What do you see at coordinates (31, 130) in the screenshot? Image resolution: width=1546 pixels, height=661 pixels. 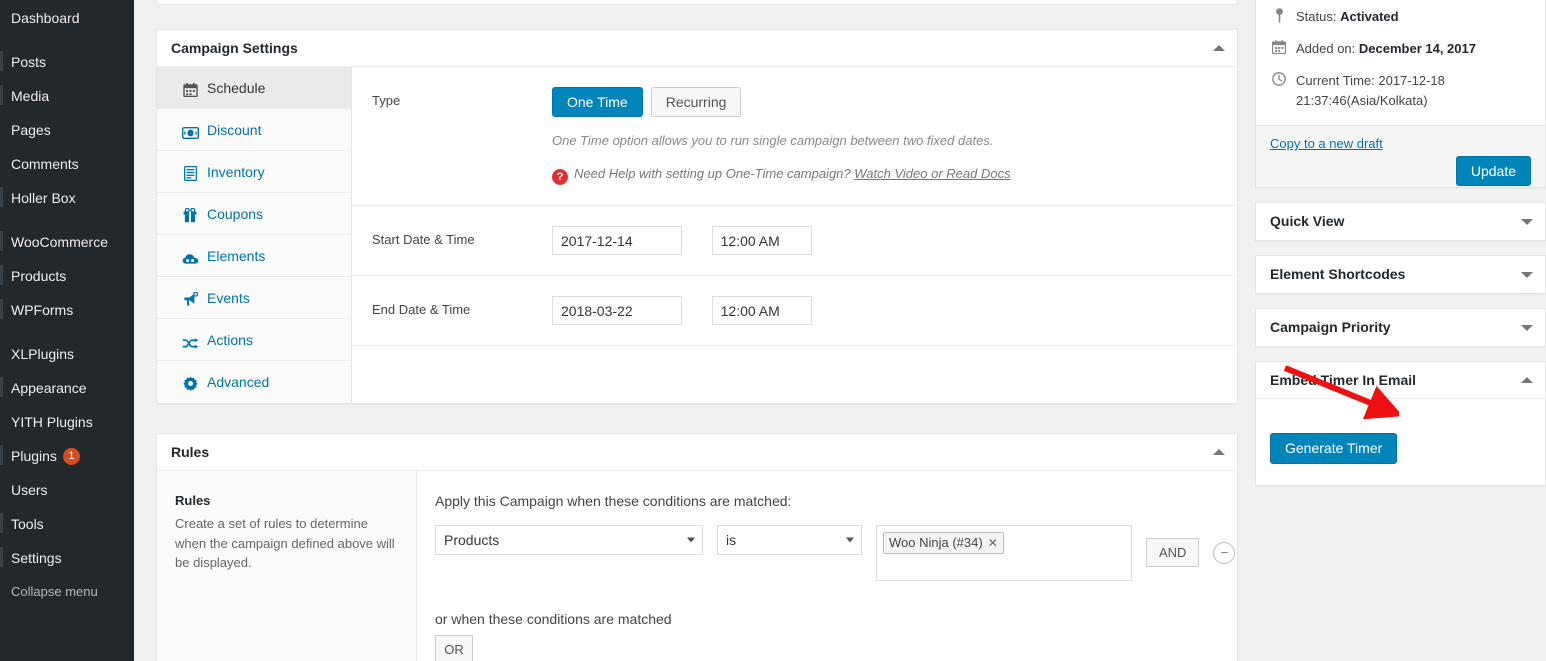 I see `sidebar-item-label: Pages` at bounding box center [31, 130].